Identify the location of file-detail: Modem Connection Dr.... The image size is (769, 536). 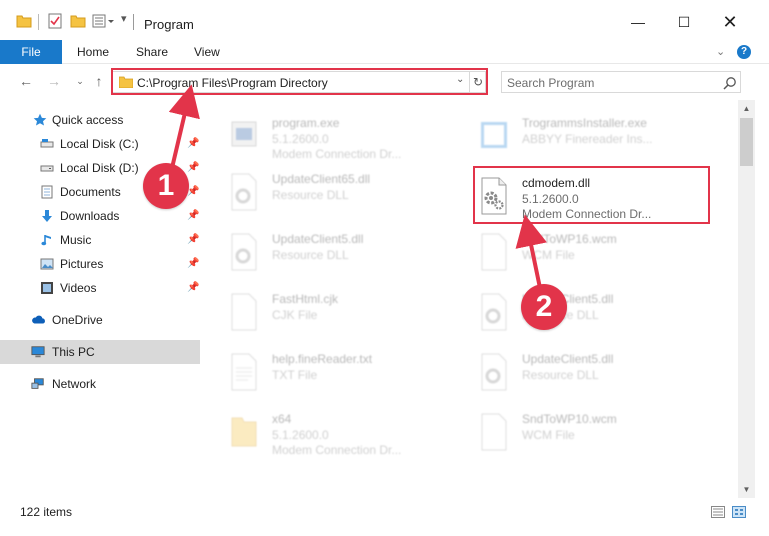
(337, 154).